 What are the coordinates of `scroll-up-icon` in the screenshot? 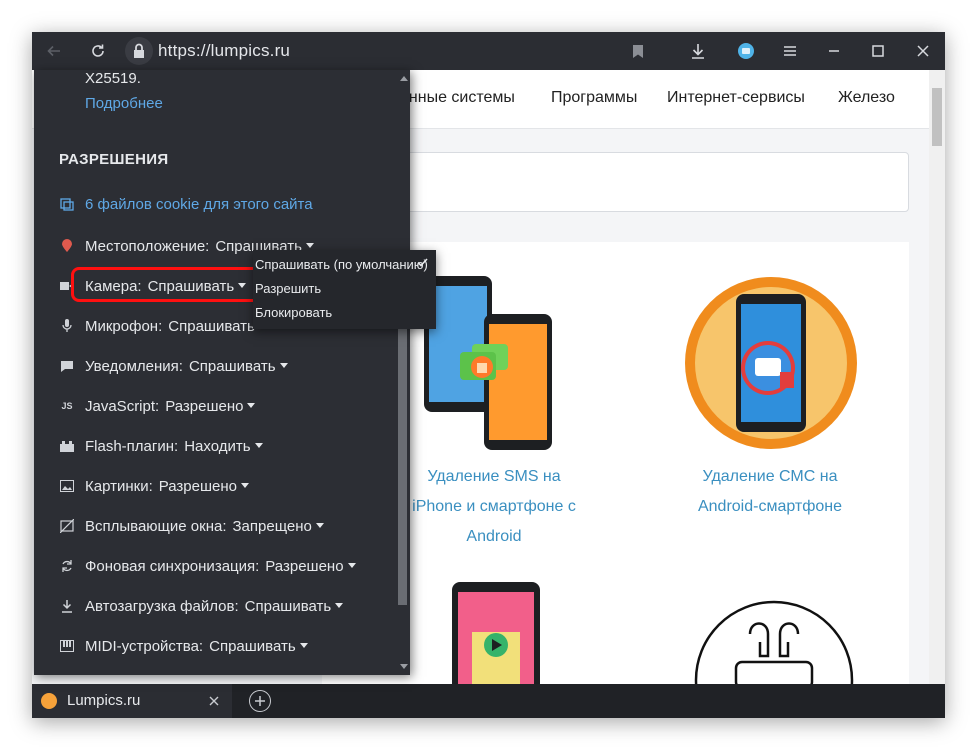 It's located at (403, 78).